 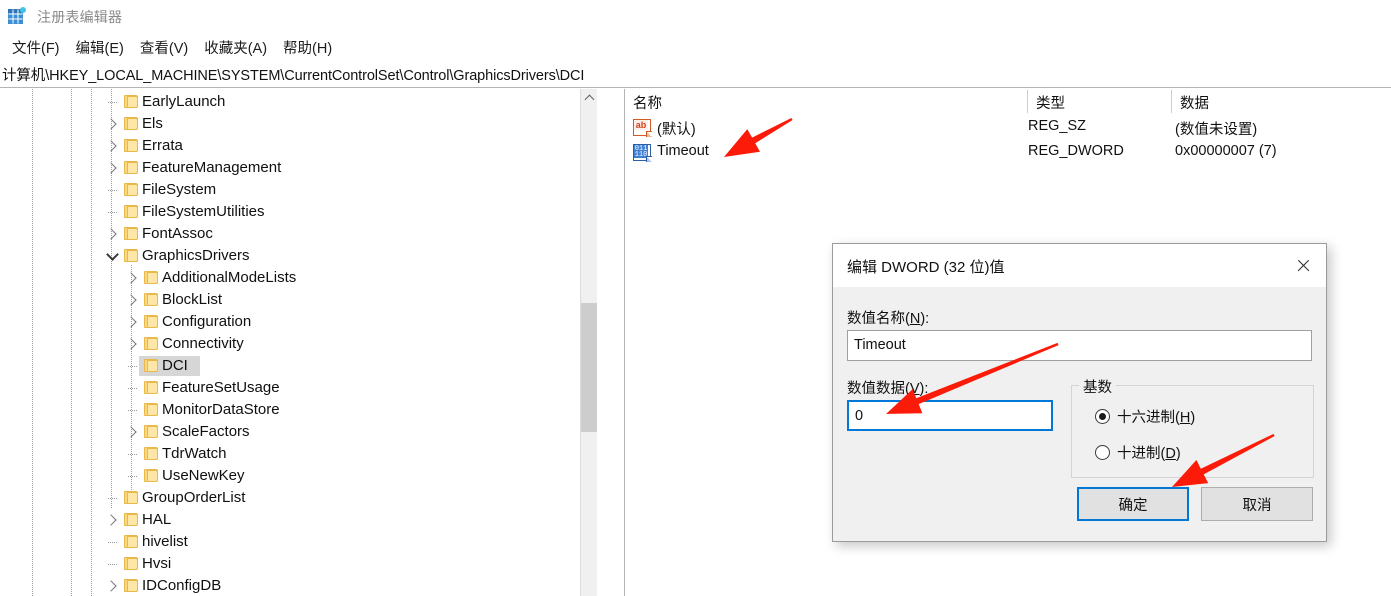 What do you see at coordinates (924, 389) in the screenshot?
I see `value-data-label-post: ):` at bounding box center [924, 389].